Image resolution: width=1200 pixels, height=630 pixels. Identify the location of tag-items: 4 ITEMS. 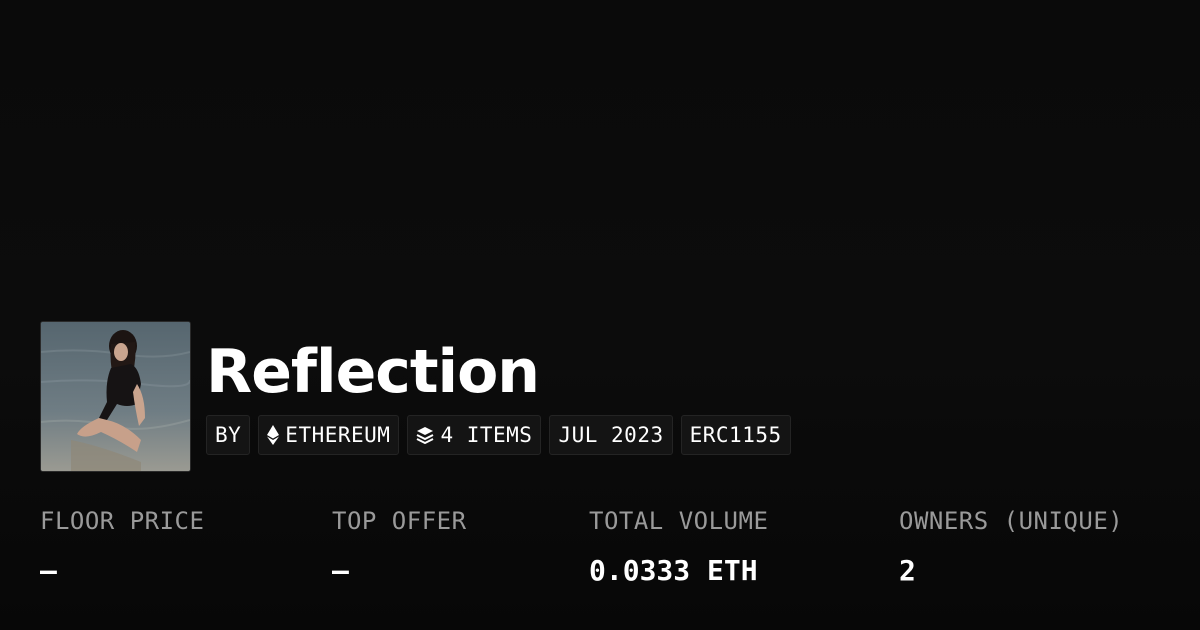
(474, 435).